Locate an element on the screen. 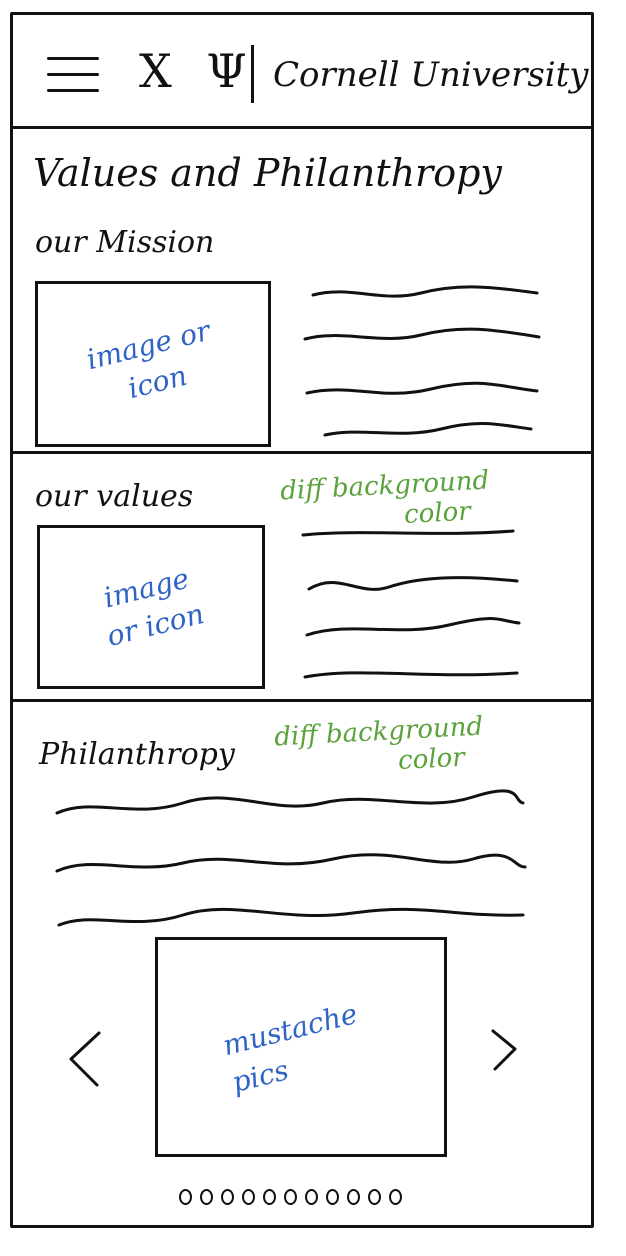 This screenshot has height=1256, width=626. philanthropy-background-note: diff background color is located at coordinates (380, 747).